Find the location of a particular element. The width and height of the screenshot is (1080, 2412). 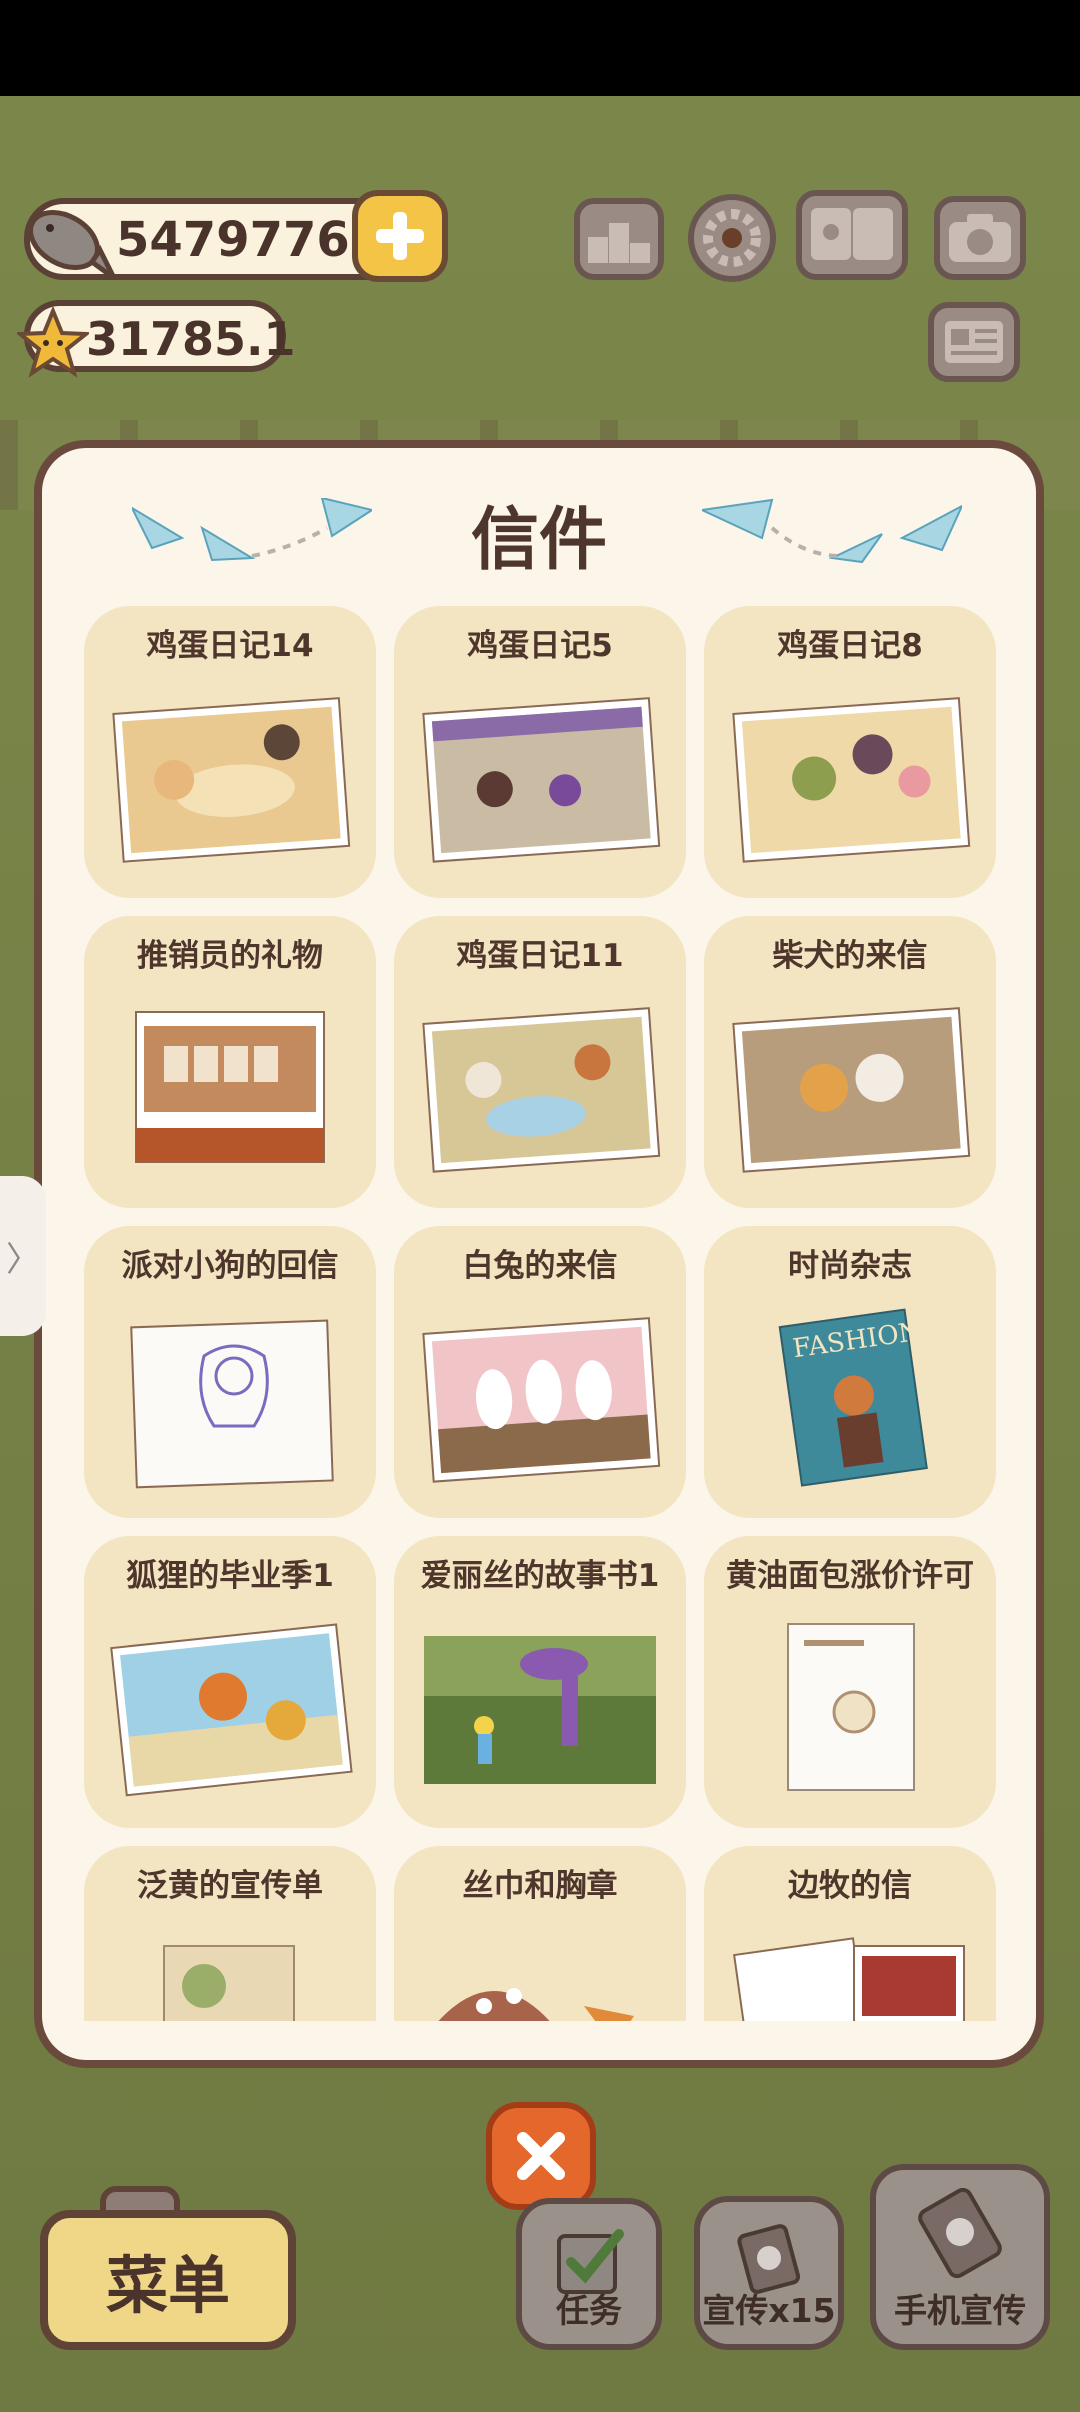

star-icon is located at coordinates (53, 343).